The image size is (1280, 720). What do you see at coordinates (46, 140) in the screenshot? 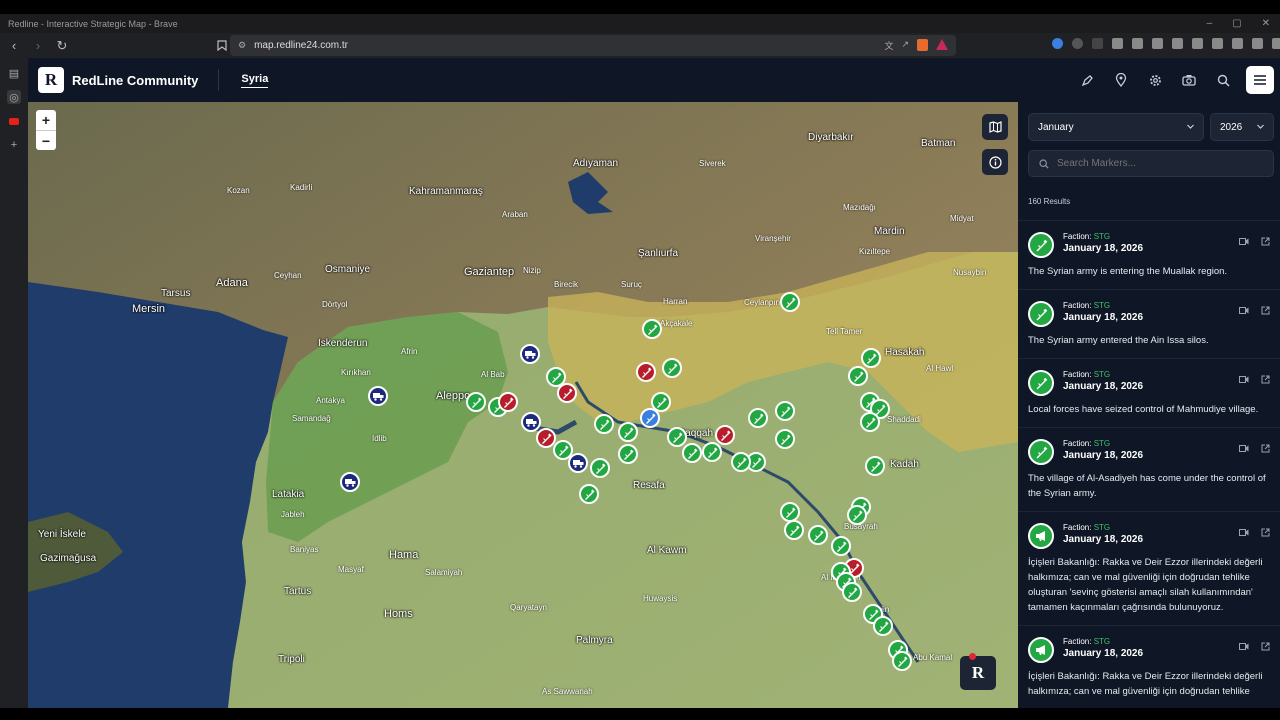
I see `zoom-out-button: −` at bounding box center [46, 140].